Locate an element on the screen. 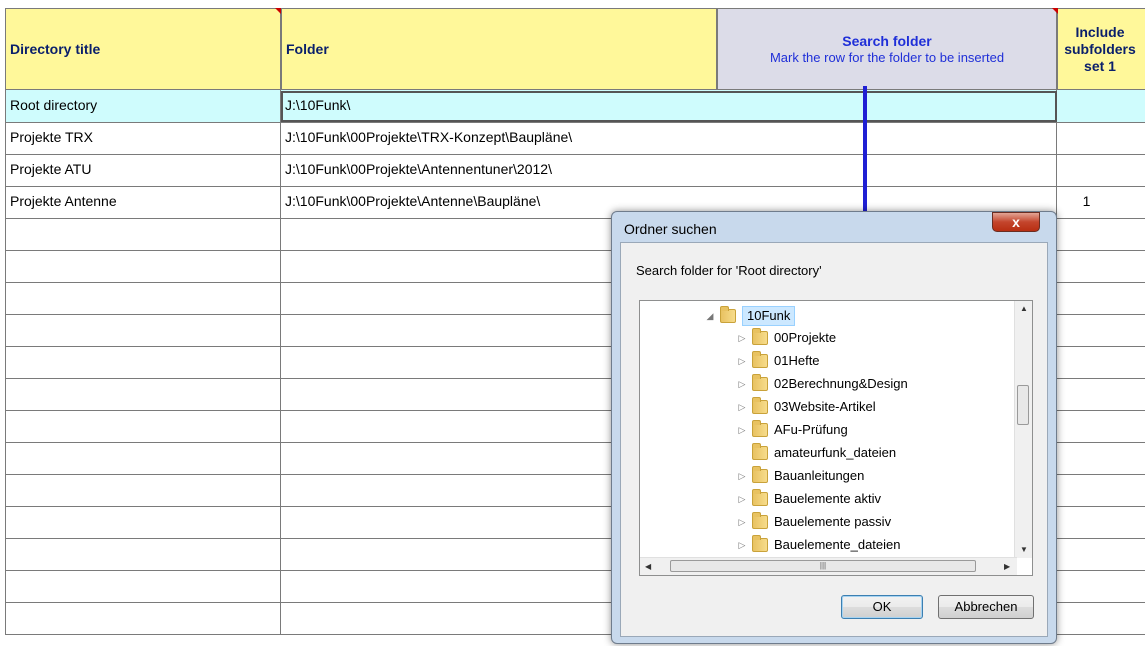 The width and height of the screenshot is (1145, 646). cell-folder: J:\10Funk\00Projekte\Antennentuner\2012\ is located at coordinates (669, 170).